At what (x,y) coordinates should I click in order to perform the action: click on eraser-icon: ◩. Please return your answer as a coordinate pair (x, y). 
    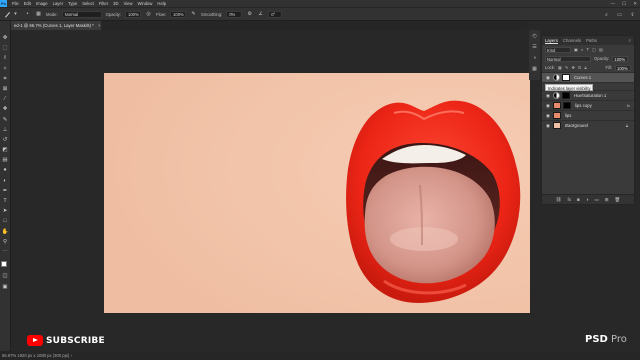
    Looking at the image, I should click on (5, 150).